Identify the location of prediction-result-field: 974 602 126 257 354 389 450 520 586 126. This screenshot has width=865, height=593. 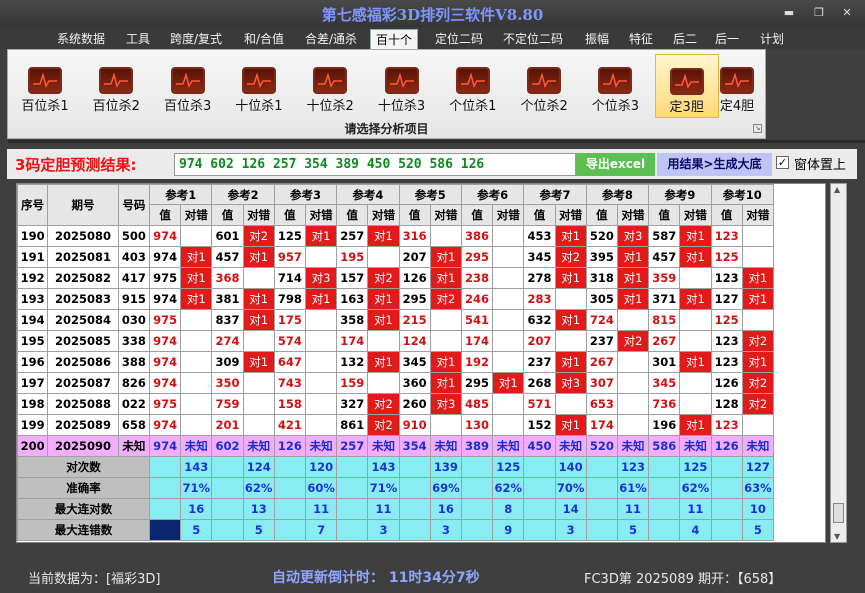
(375, 164).